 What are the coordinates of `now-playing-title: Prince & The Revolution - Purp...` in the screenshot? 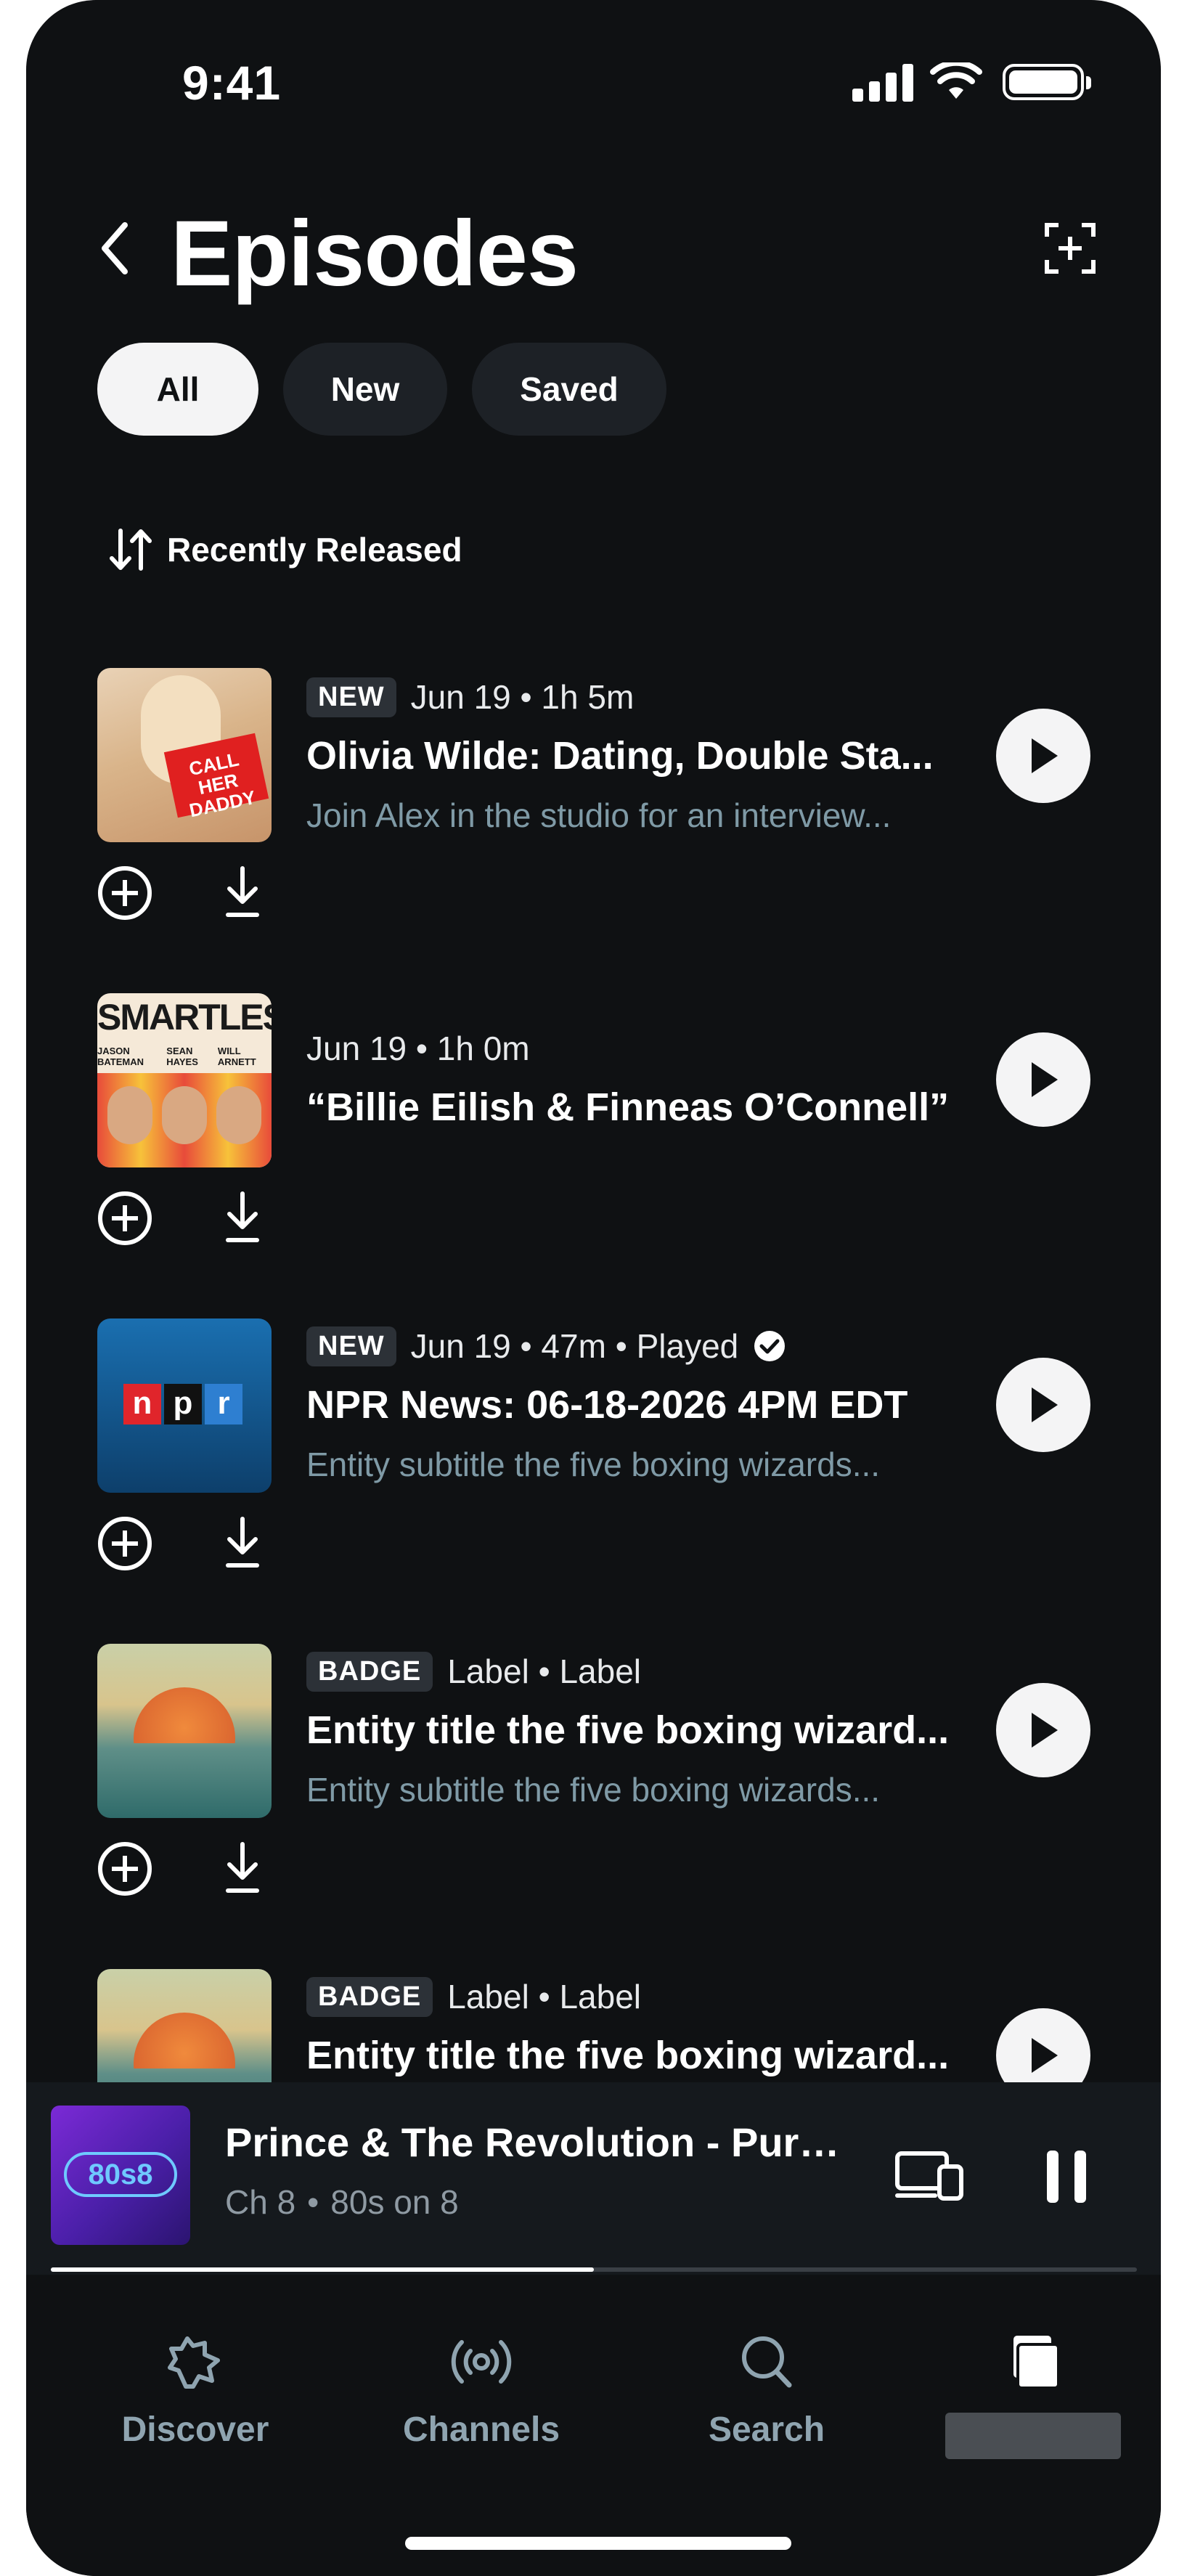 It's located at (537, 2142).